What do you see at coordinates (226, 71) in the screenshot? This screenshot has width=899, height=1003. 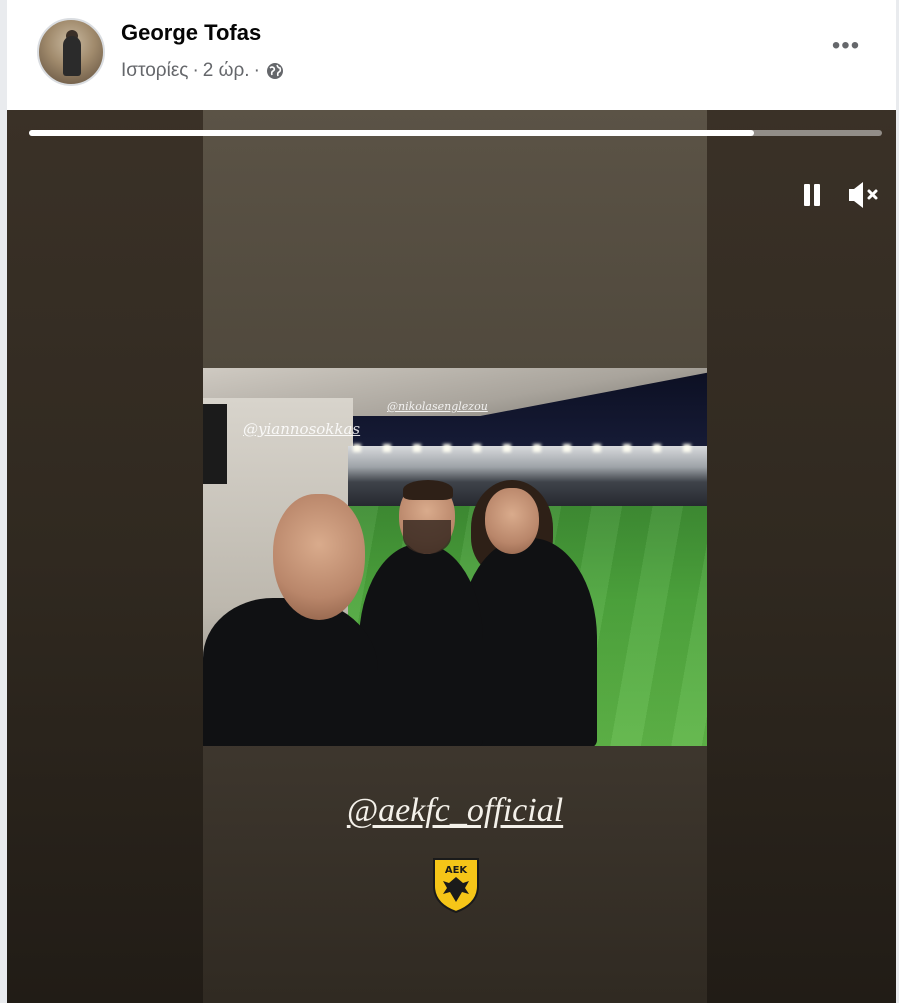 I see `meta-time: 2 ώρ.` at bounding box center [226, 71].